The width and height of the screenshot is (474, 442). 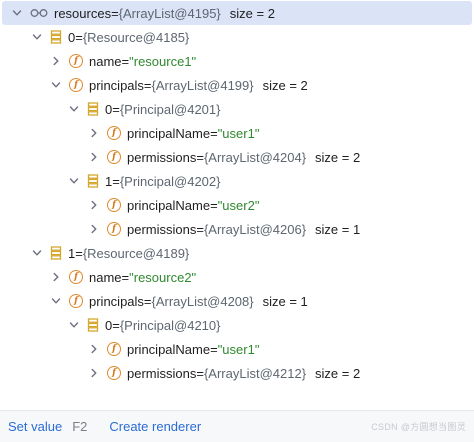 I want to click on glasses-icon, so click(x=39, y=13).